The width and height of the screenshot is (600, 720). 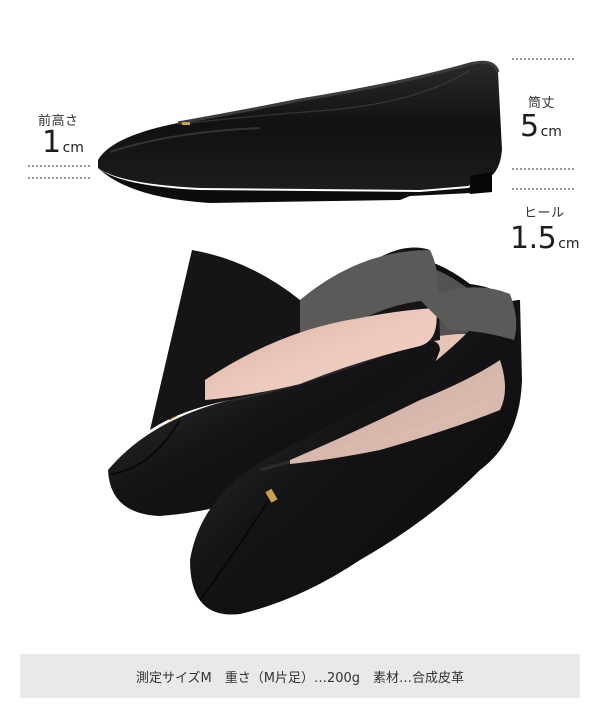 I want to click on toe-height-number: 1, so click(x=51, y=142).